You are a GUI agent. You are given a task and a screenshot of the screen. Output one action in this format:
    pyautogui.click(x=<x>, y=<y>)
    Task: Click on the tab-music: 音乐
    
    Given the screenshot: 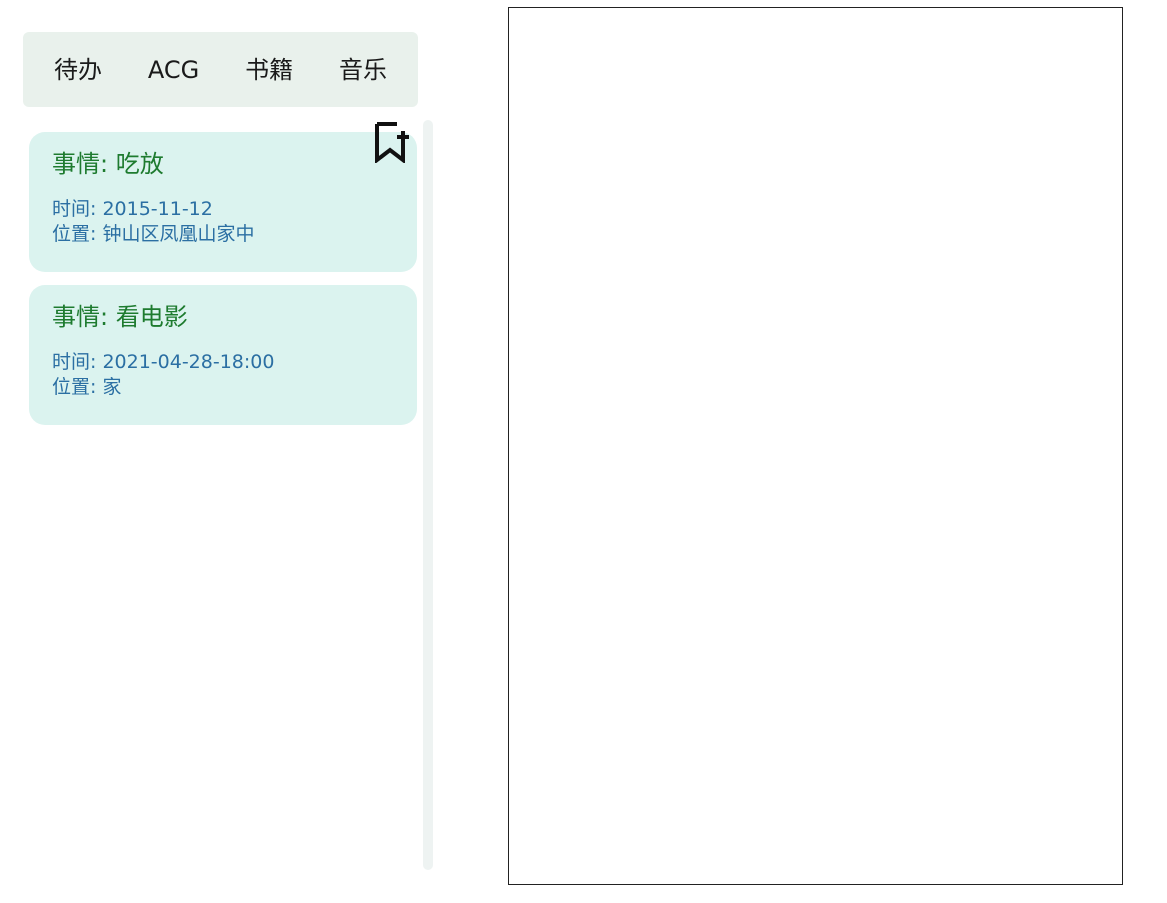 What is the action you would take?
    pyautogui.click(x=363, y=70)
    